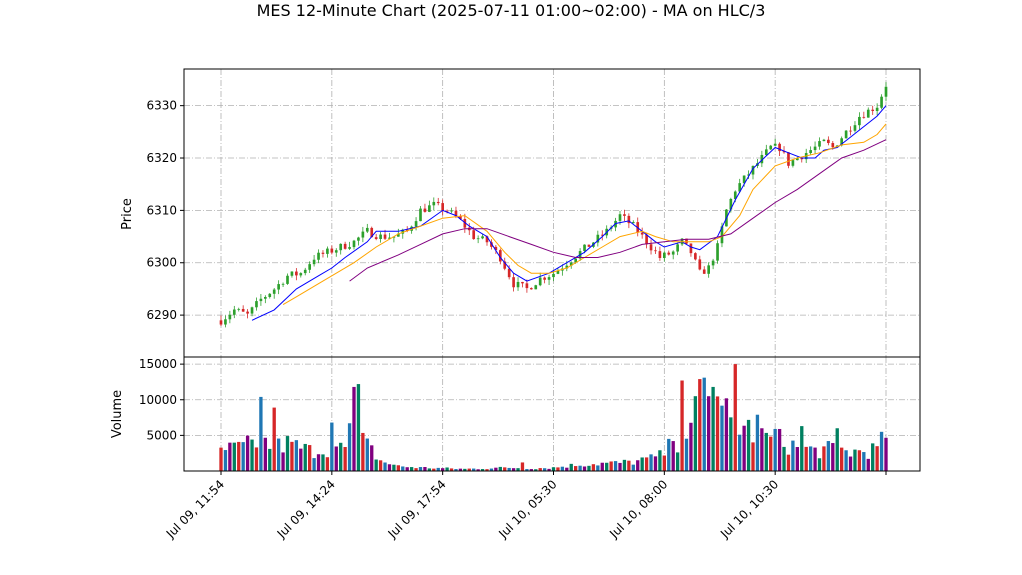 This screenshot has width=1022, height=575. I want to click on volume-ytick-label: 5000, so click(161, 435).